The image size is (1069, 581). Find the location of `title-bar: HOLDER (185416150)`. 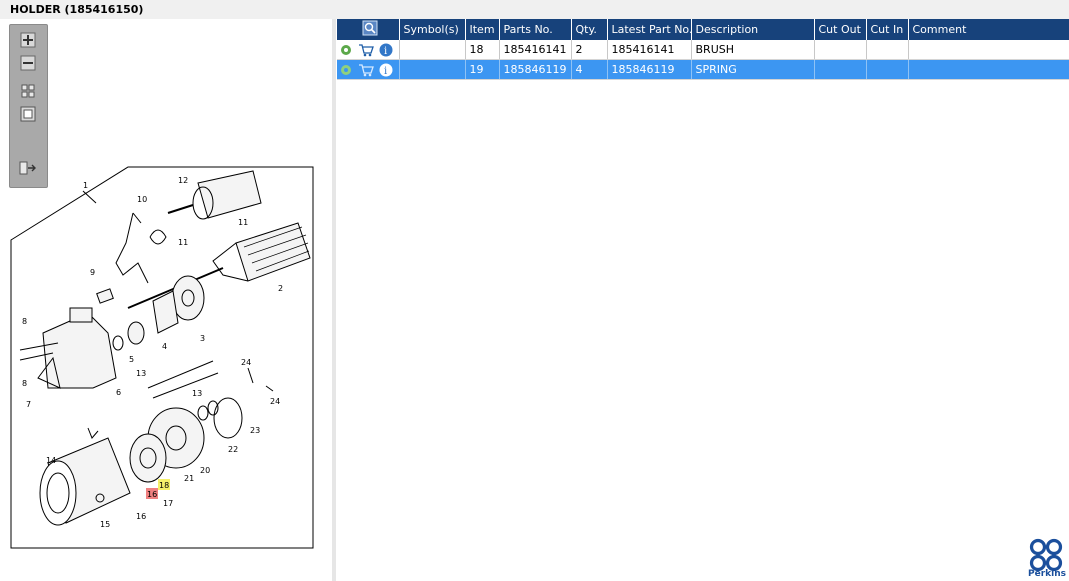

title-bar: HOLDER (185416150) is located at coordinates (534, 9).